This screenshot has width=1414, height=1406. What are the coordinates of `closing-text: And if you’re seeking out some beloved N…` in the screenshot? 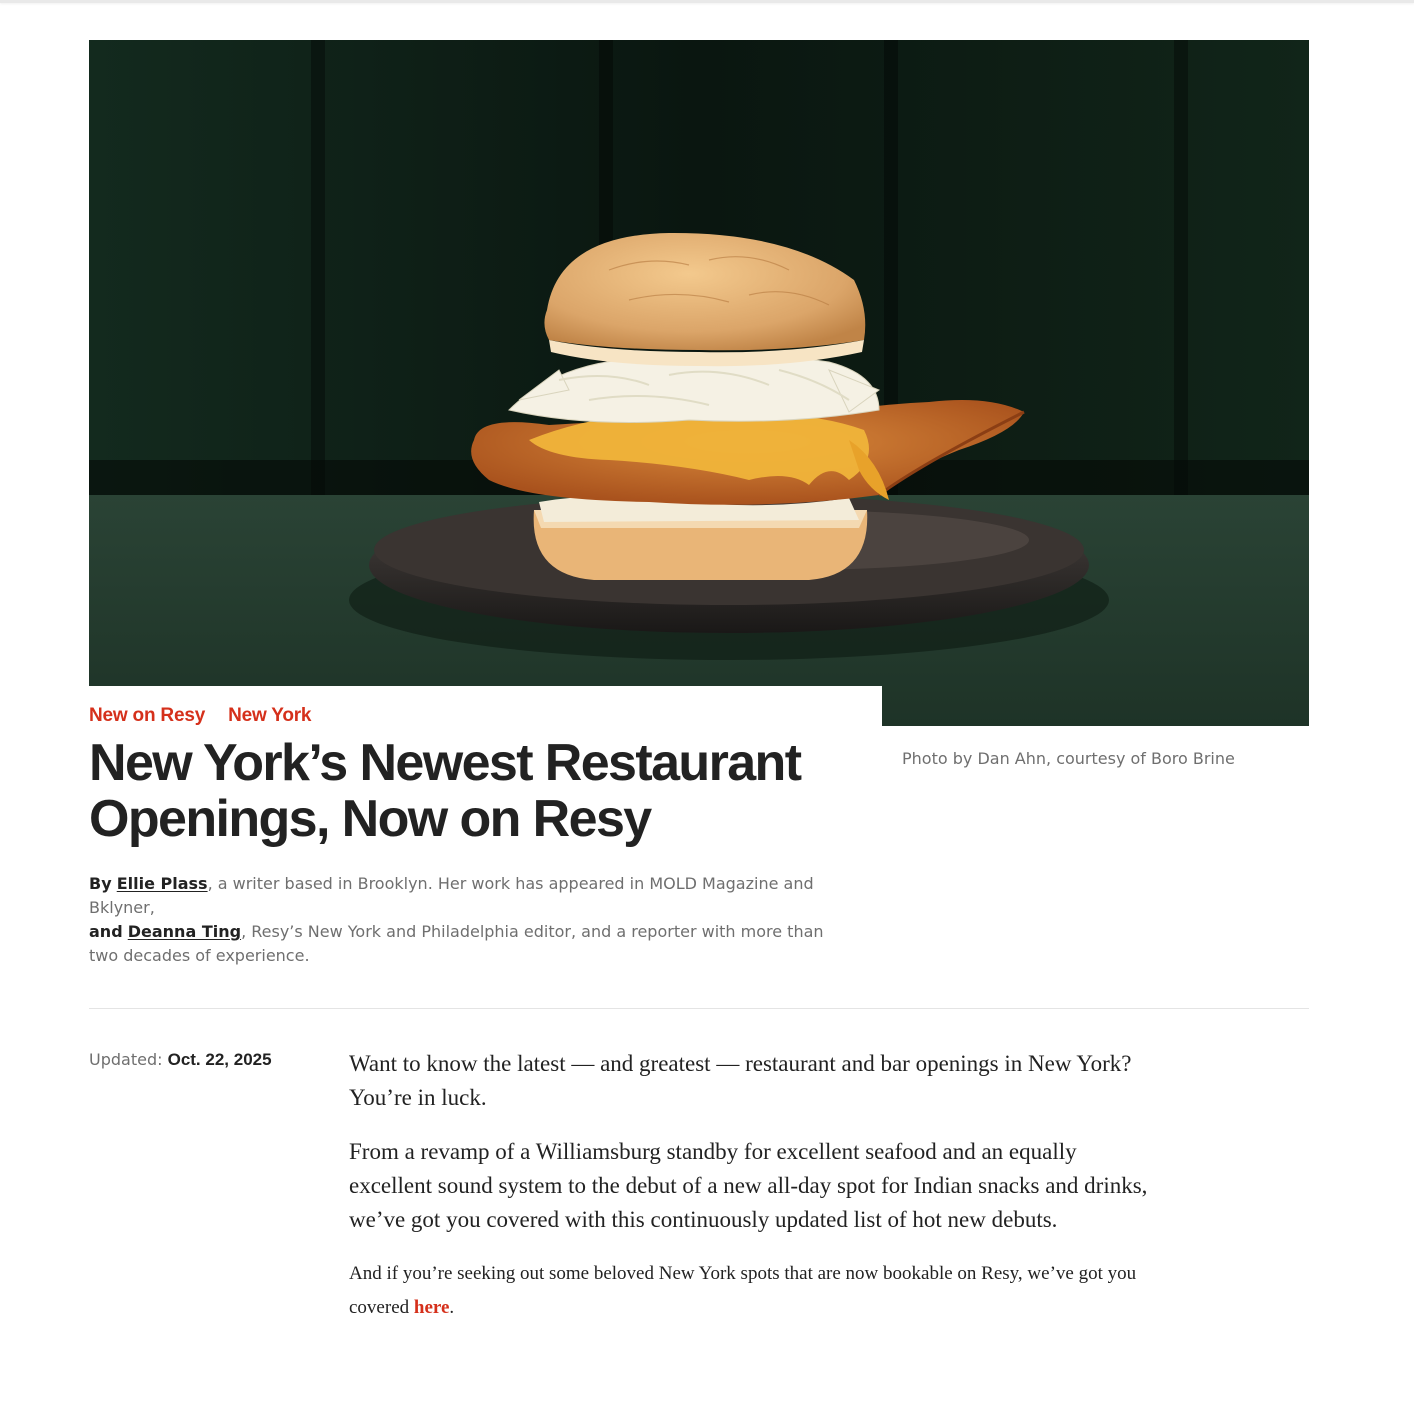 It's located at (743, 1290).